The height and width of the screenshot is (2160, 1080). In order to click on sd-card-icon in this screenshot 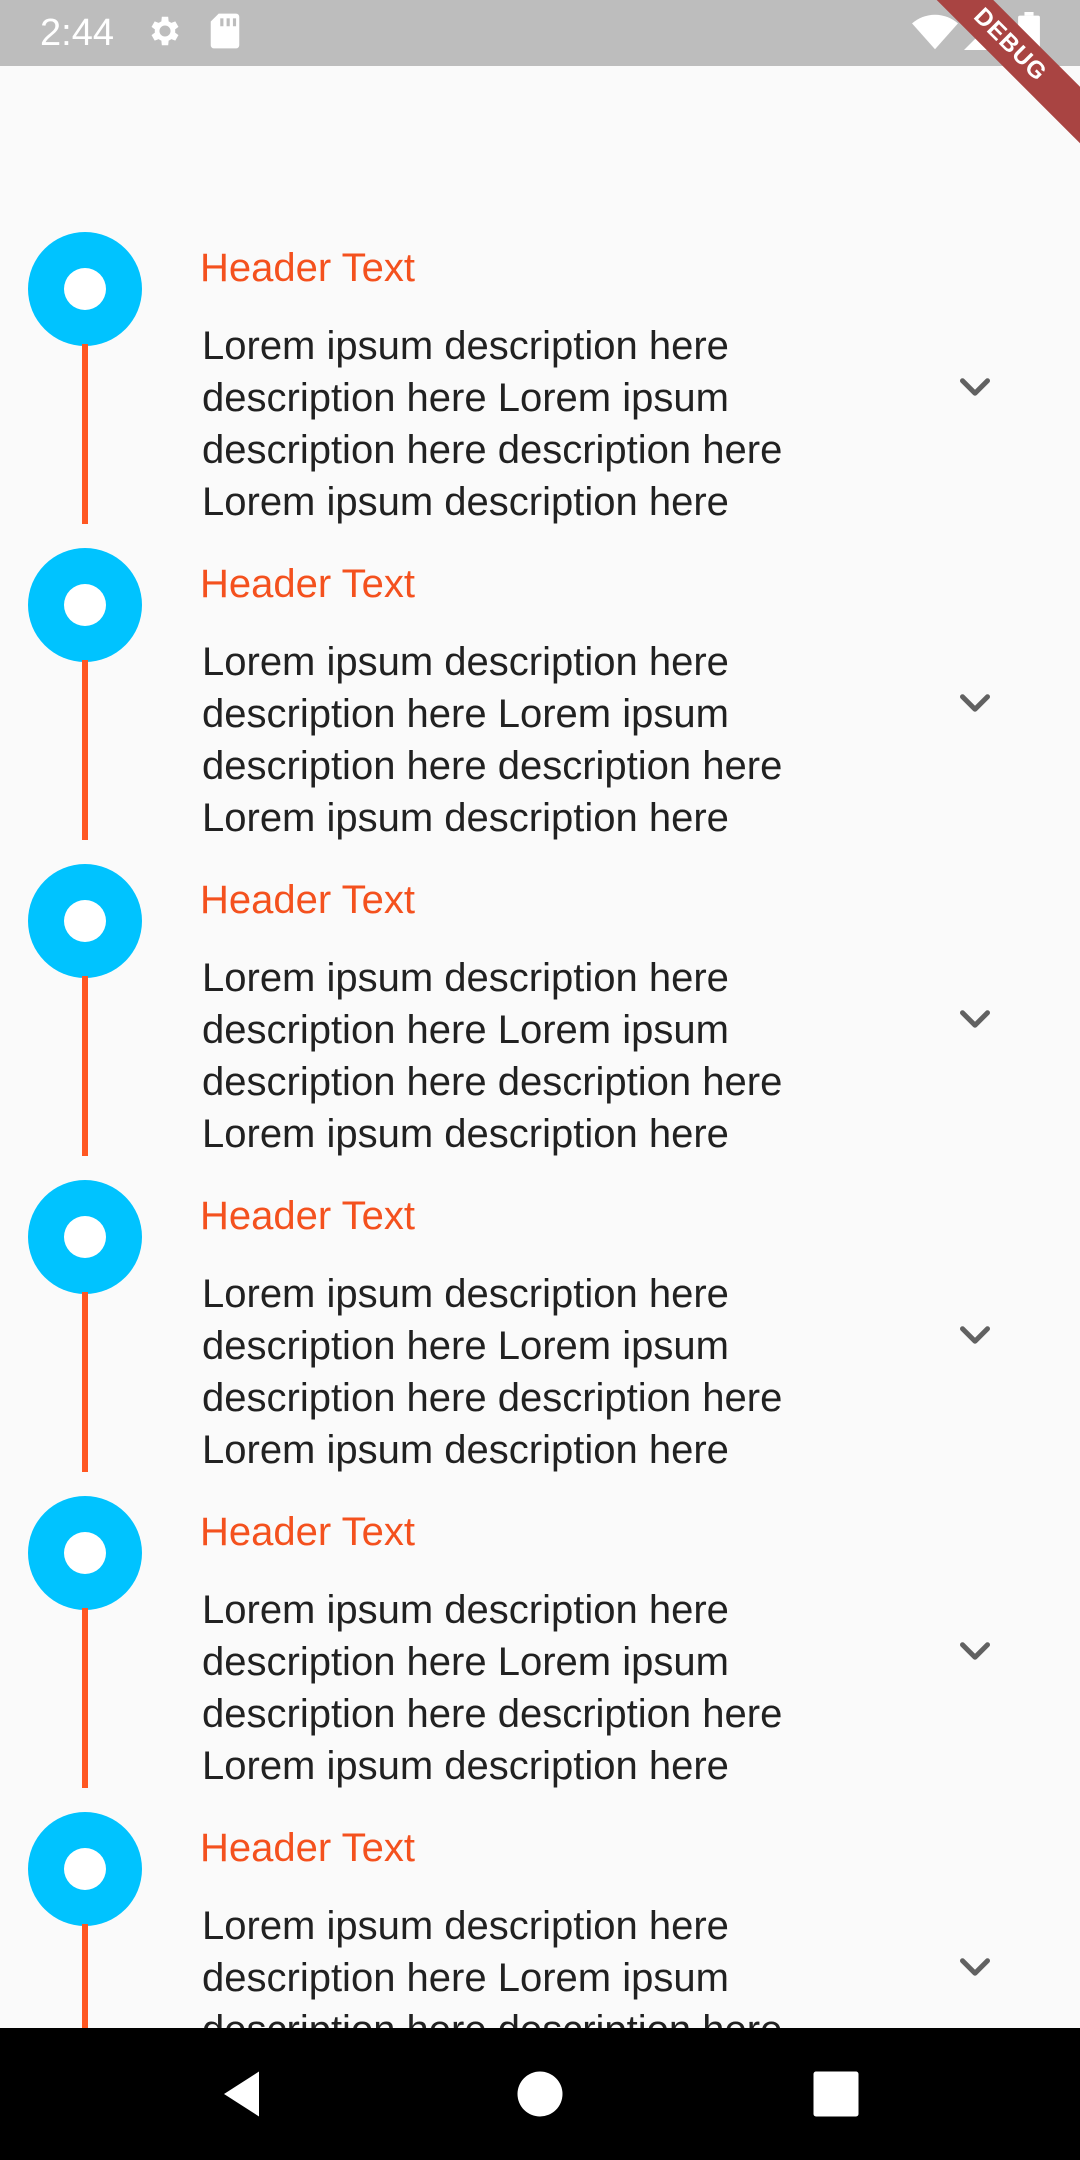, I will do `click(225, 33)`.